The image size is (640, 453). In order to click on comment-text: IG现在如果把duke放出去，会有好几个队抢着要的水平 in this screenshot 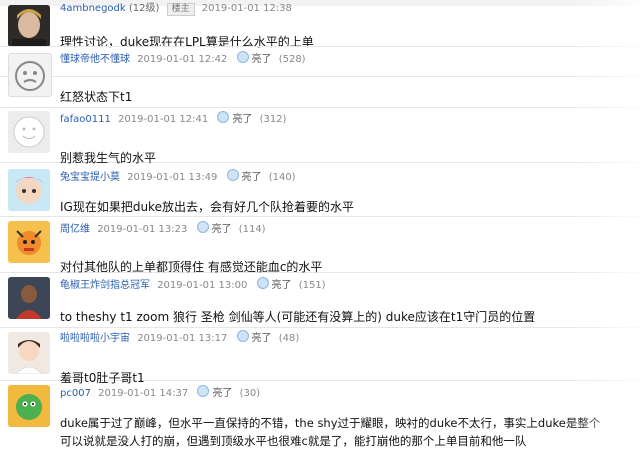, I will do `click(207, 207)`.